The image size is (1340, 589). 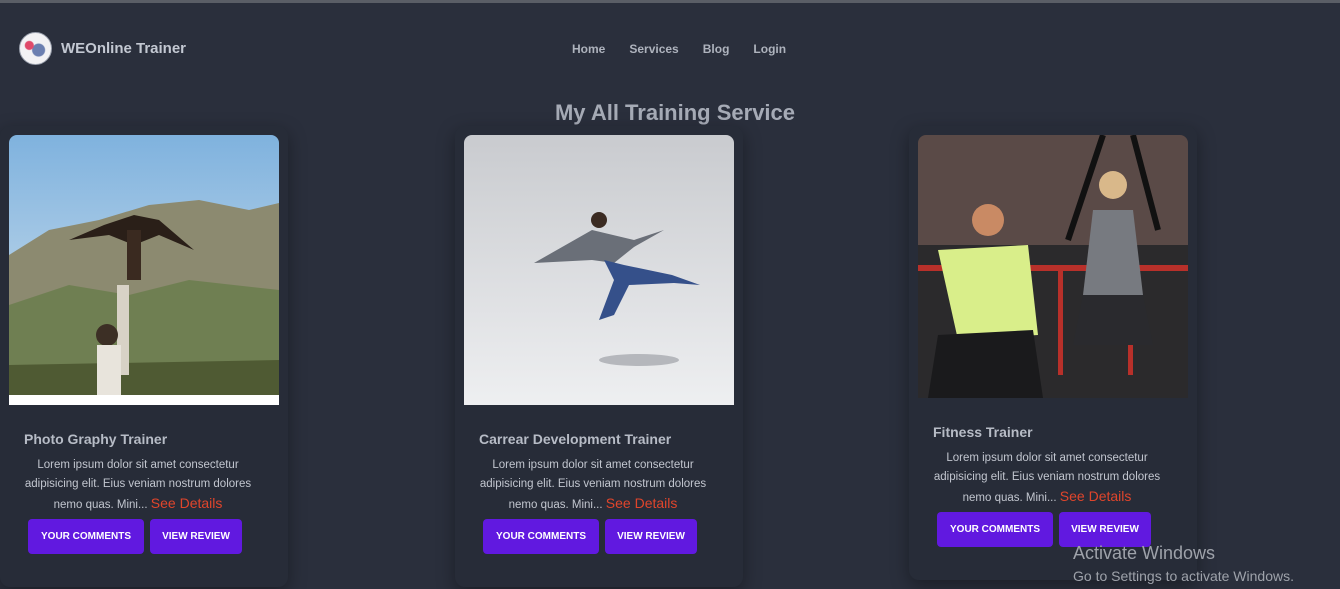 What do you see at coordinates (716, 49) in the screenshot?
I see `nav-blog: Blog` at bounding box center [716, 49].